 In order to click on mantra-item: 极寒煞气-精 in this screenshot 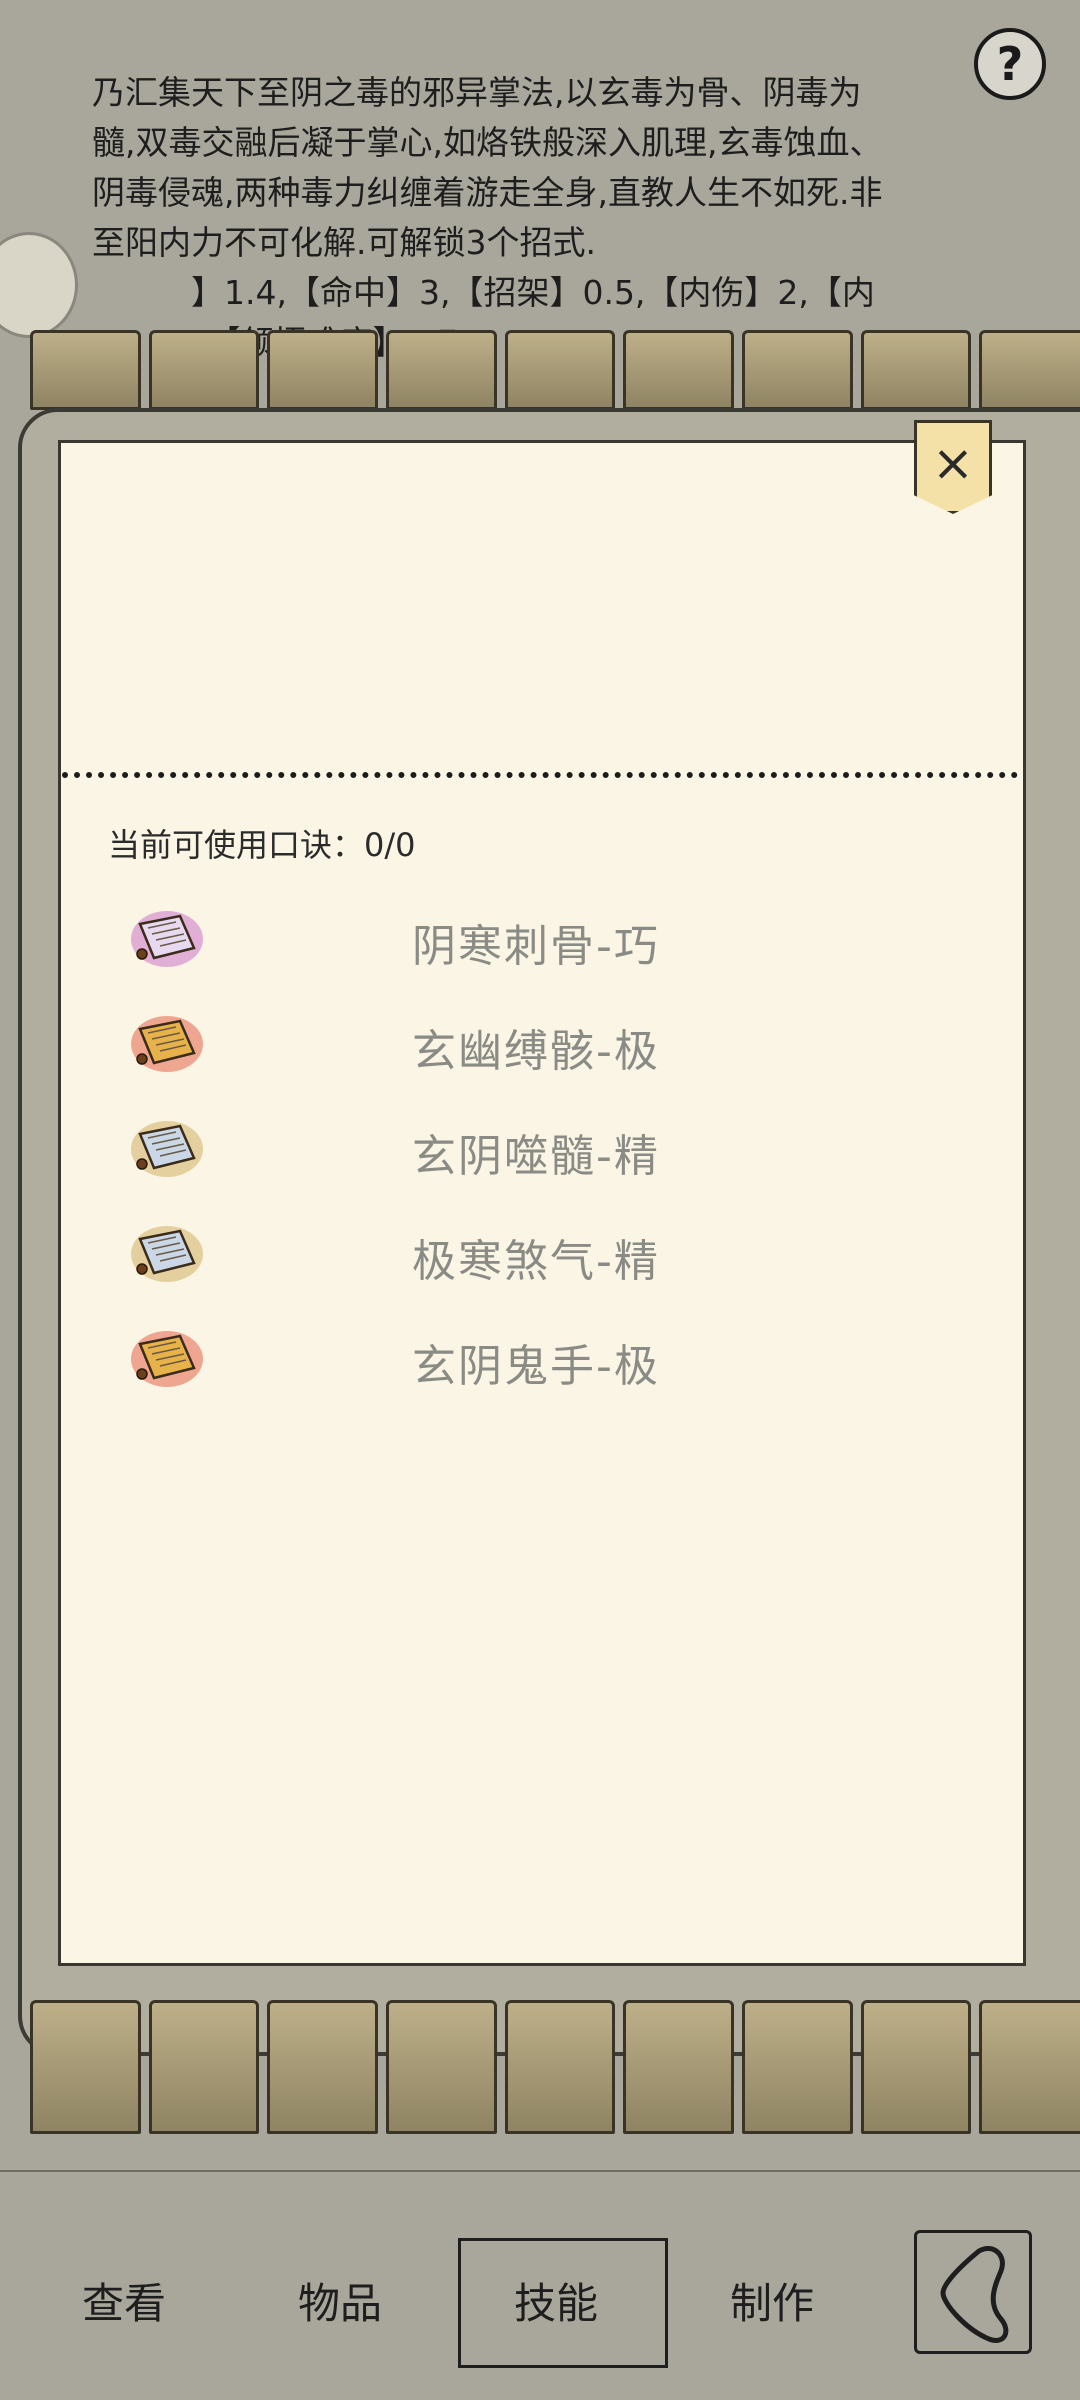, I will do `click(568, 1267)`.